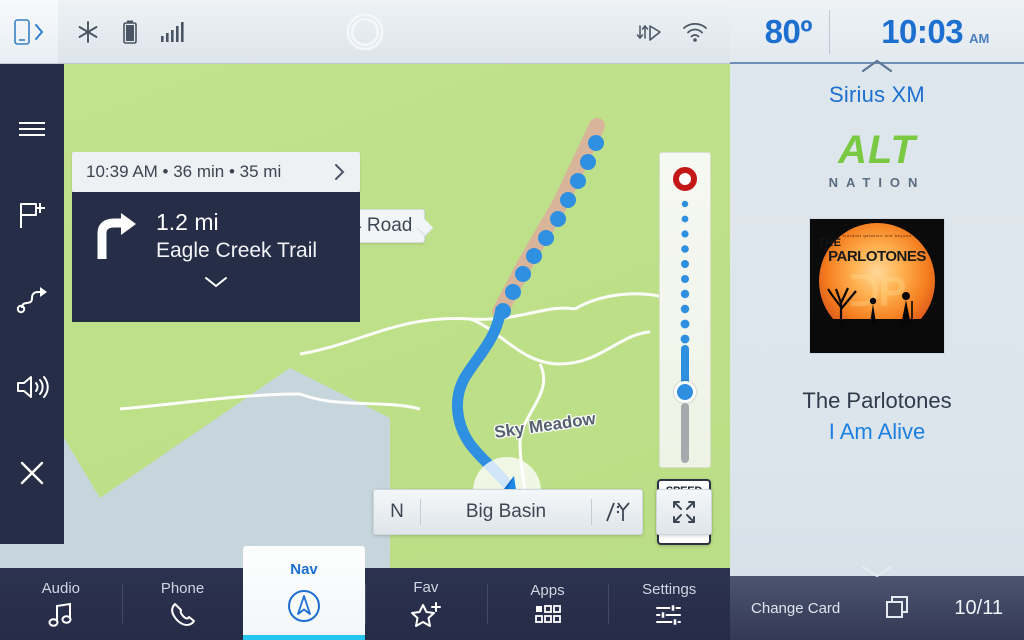 The height and width of the screenshot is (640, 1024). What do you see at coordinates (877, 602) in the screenshot?
I see `change-card-bar: Change Card 10/11` at bounding box center [877, 602].